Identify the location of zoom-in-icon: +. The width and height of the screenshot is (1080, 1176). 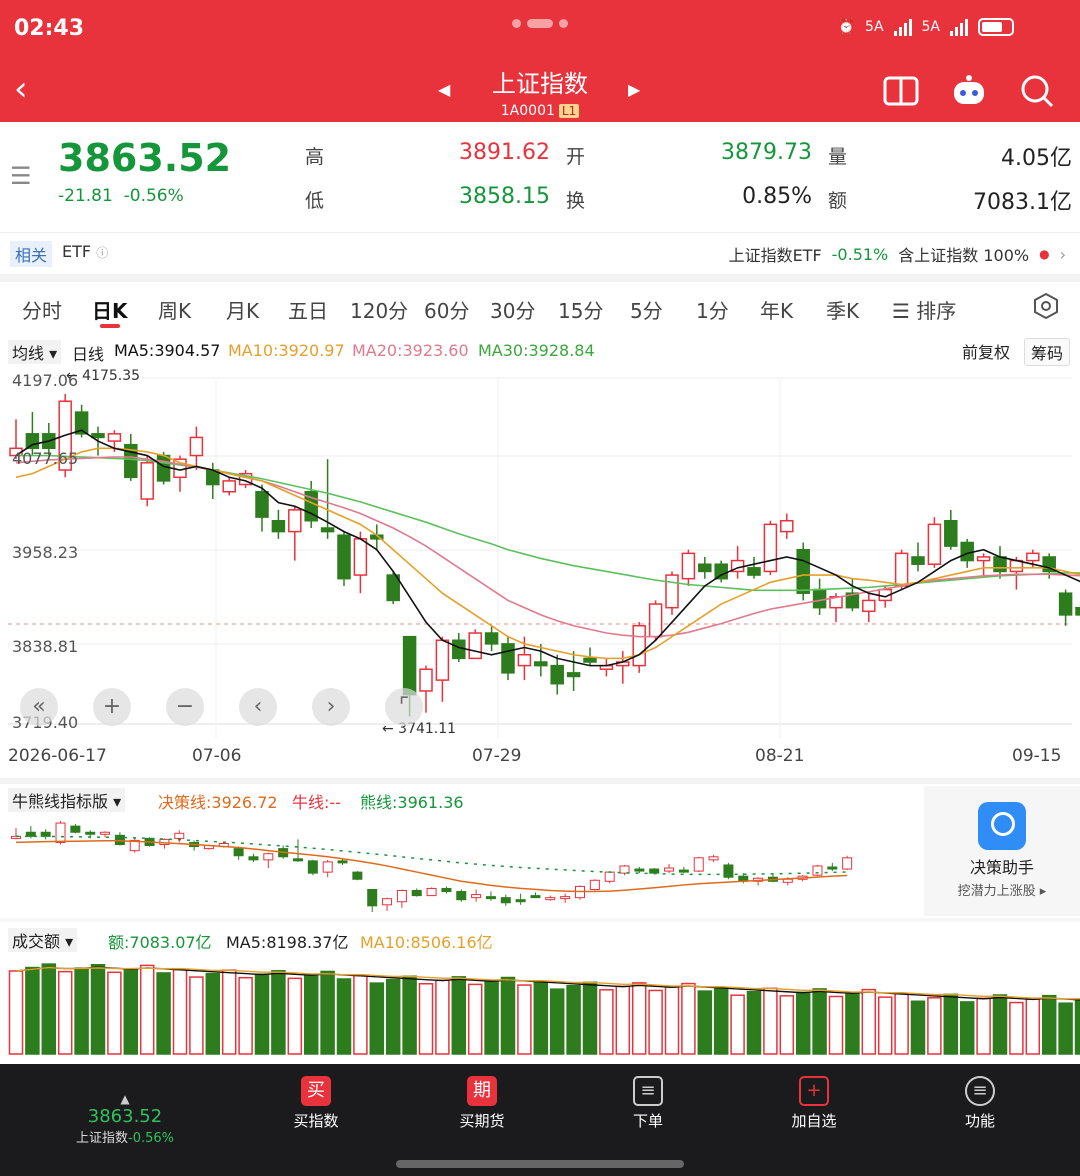
(112, 707).